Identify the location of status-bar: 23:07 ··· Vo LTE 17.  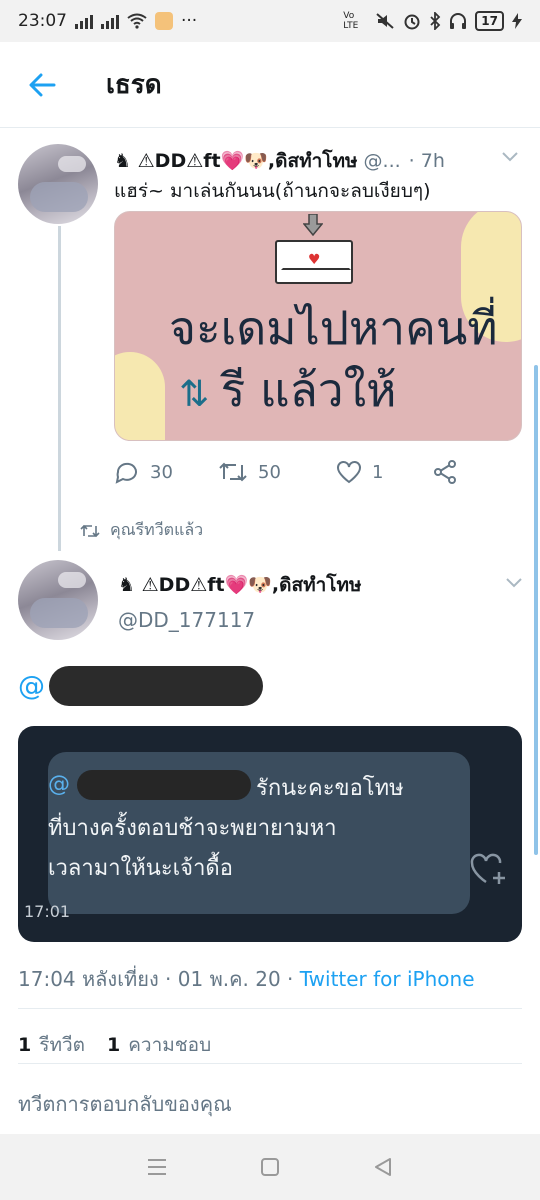
(270, 21).